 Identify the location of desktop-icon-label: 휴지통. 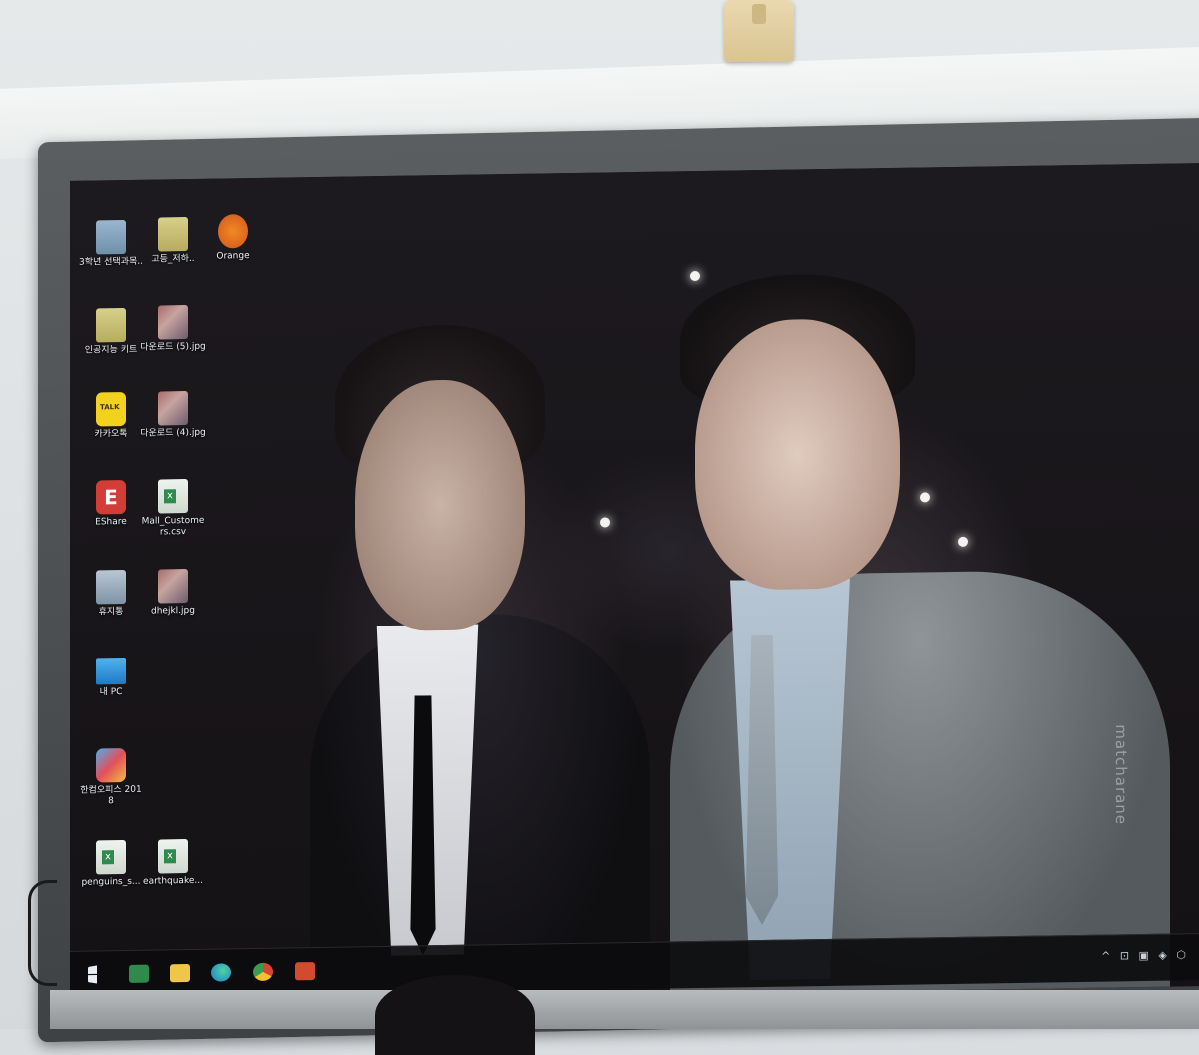
(111, 612).